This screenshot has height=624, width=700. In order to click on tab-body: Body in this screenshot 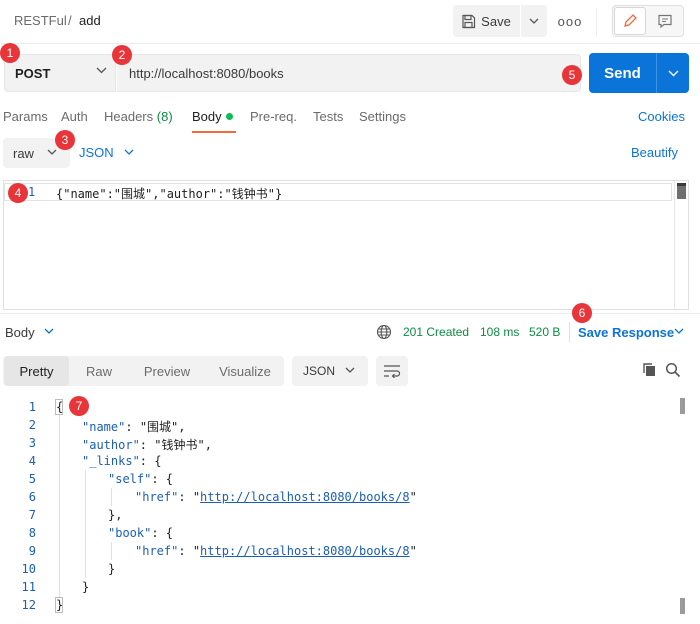, I will do `click(207, 116)`.